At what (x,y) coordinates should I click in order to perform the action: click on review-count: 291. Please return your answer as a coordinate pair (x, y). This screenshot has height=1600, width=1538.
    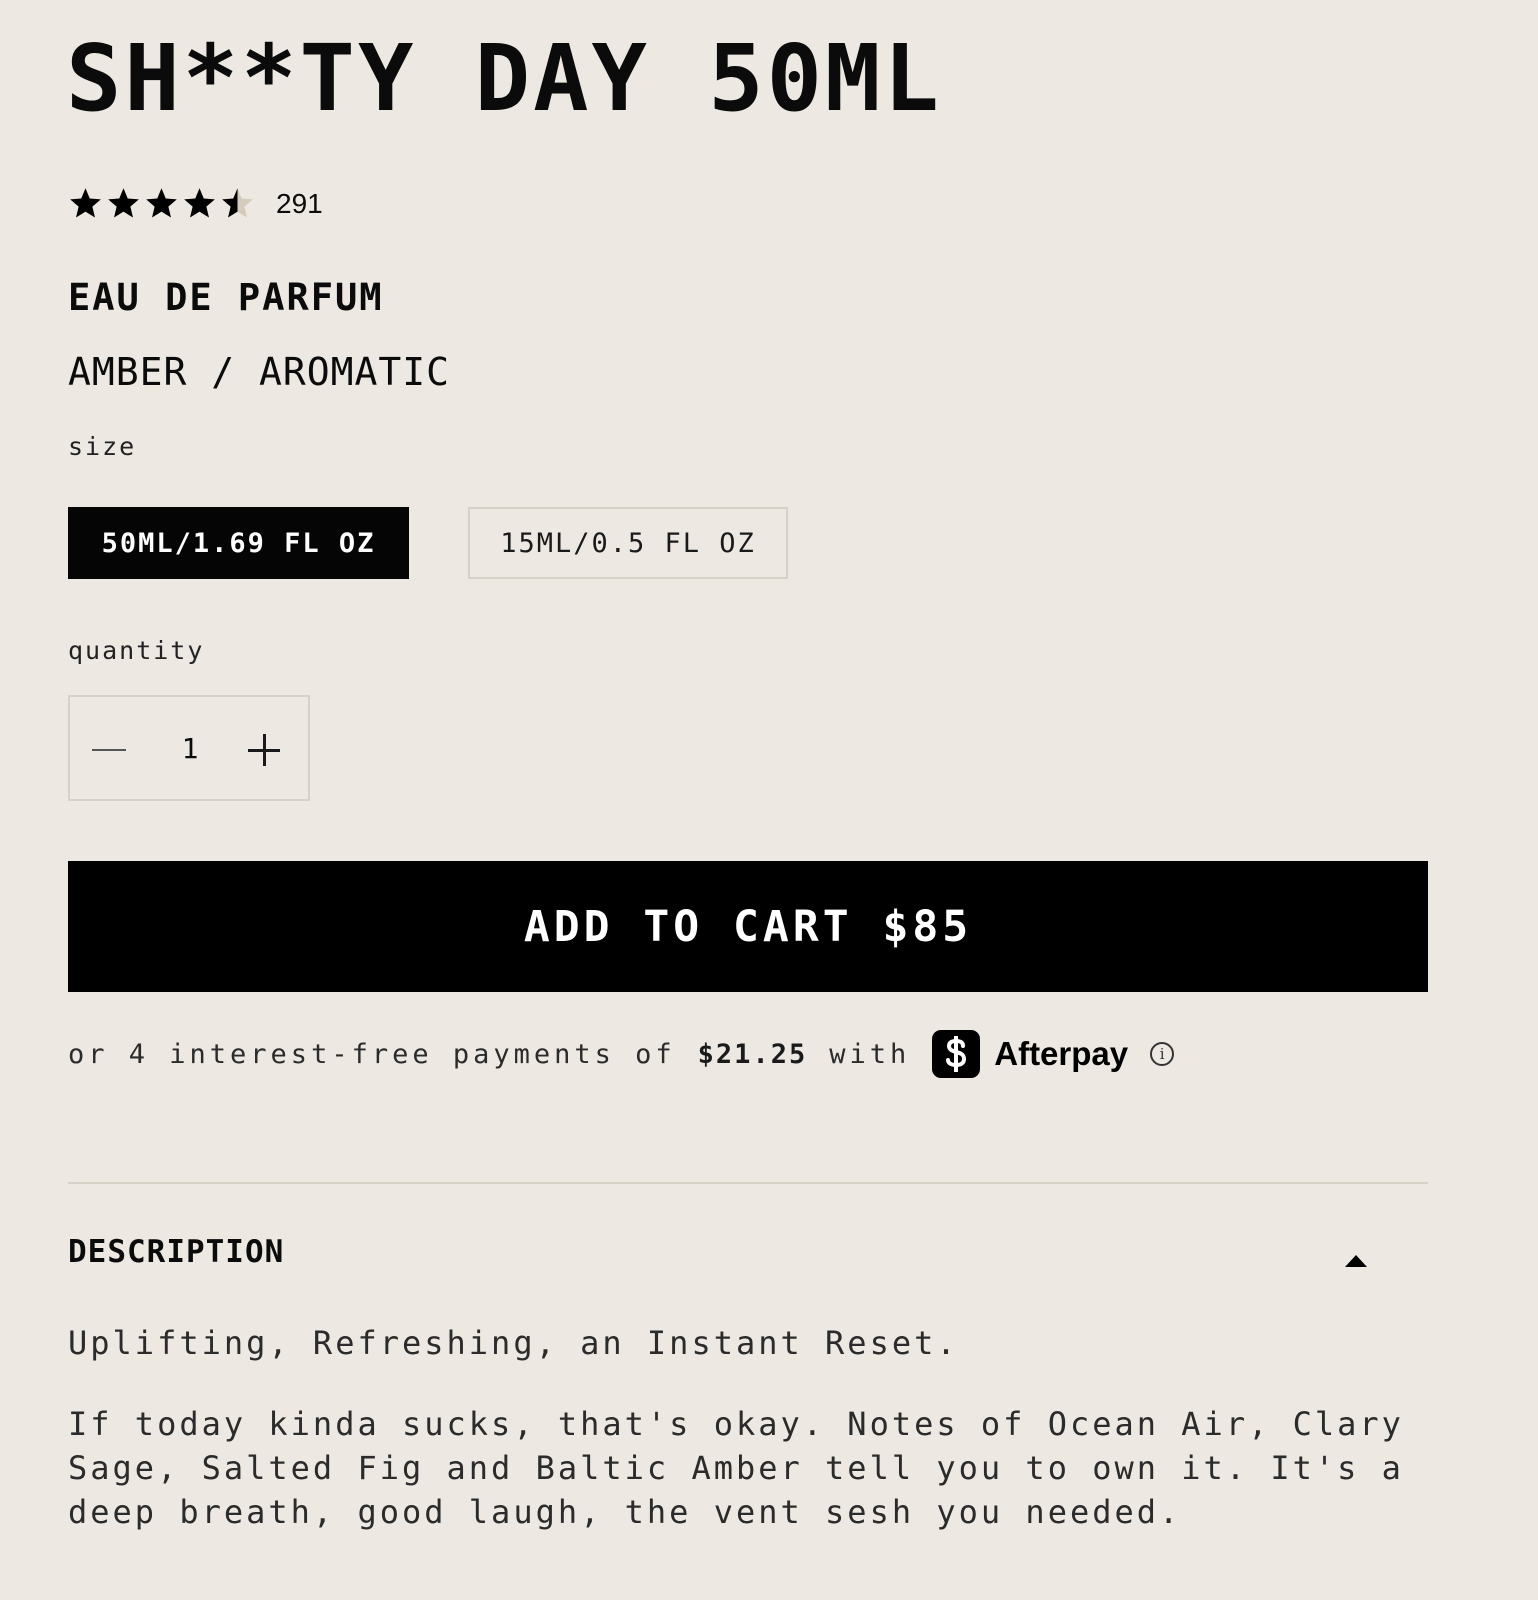
    Looking at the image, I should click on (299, 203).